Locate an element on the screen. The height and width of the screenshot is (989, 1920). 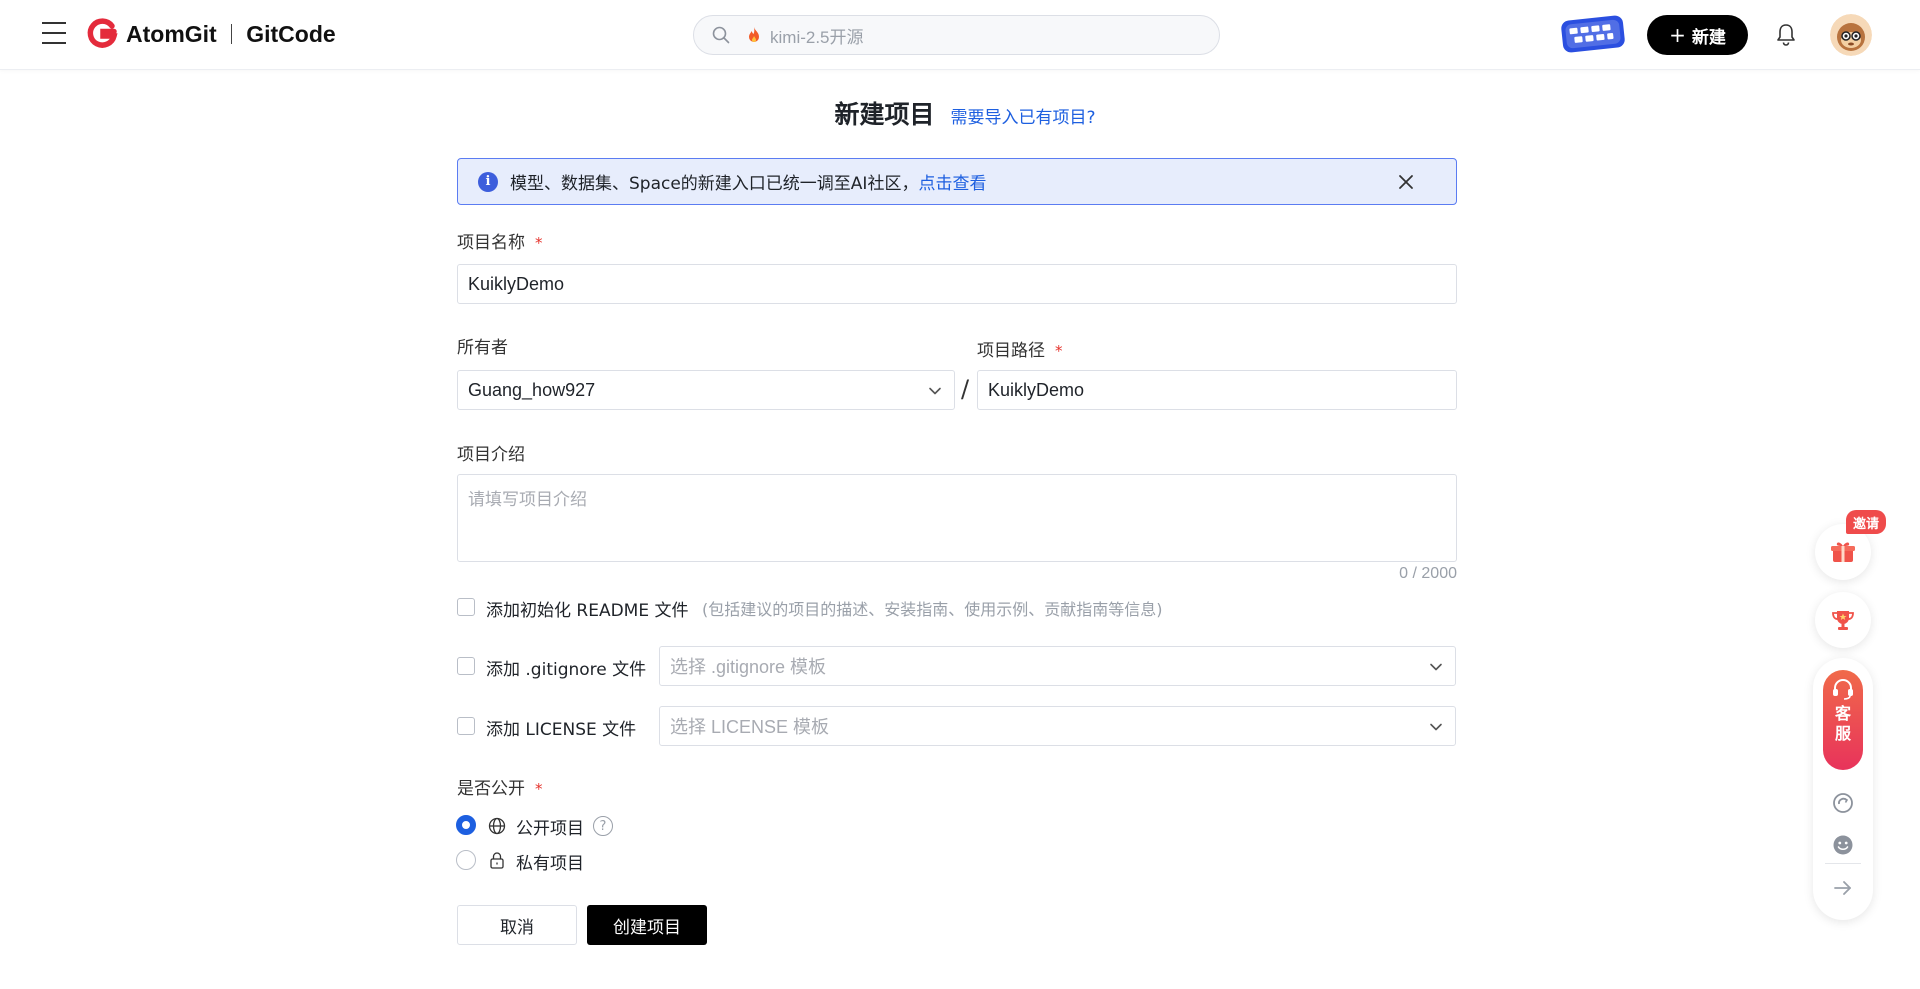
plus-icon: + is located at coordinates (1677, 35).